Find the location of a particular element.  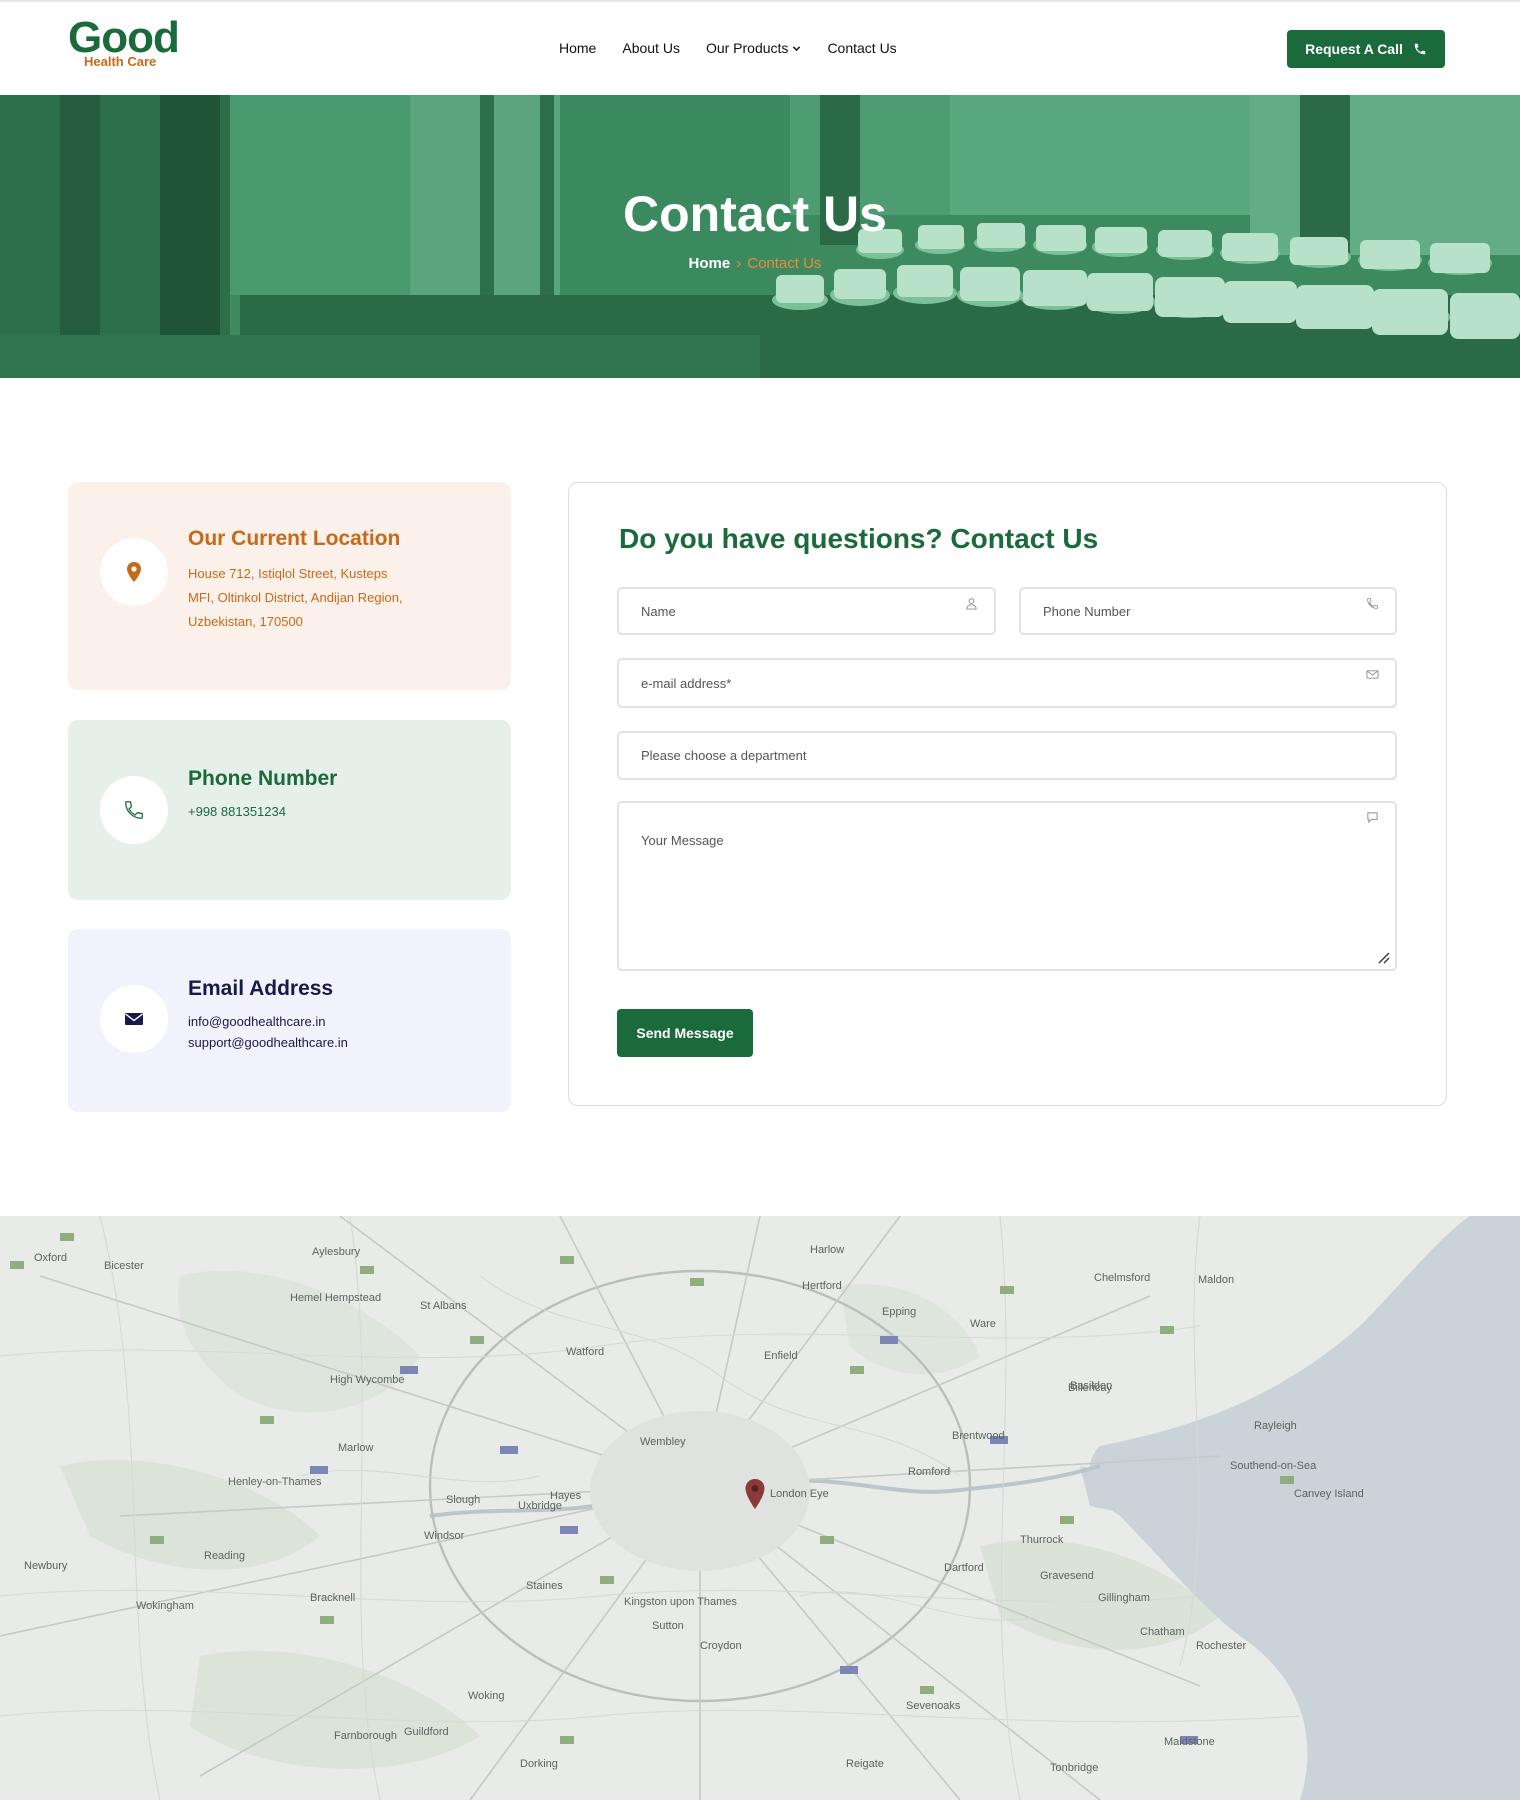

map-label: Aylesbury is located at coordinates (336, 1252).